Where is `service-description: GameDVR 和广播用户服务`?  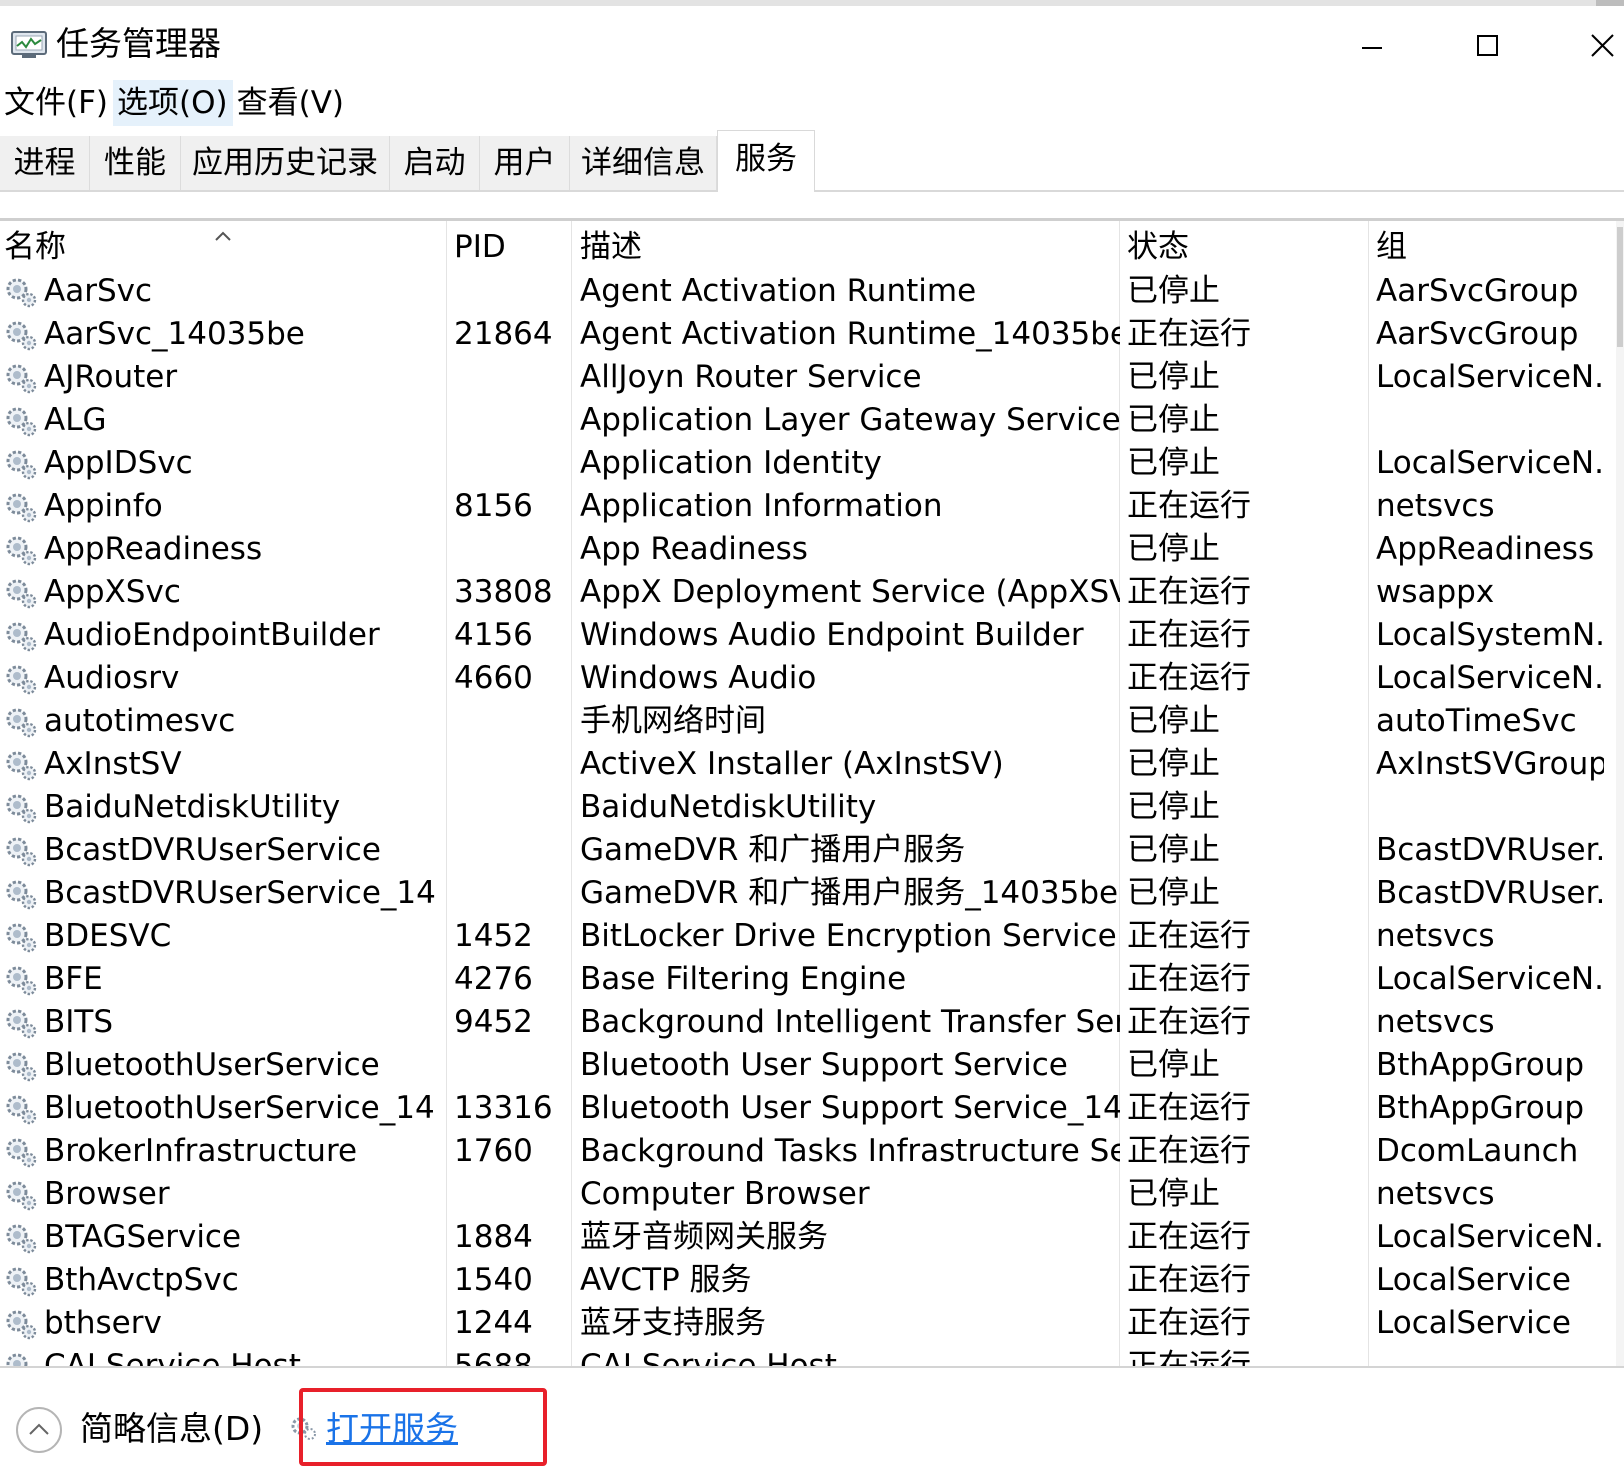 service-description: GameDVR 和广播用户服务 is located at coordinates (773, 850).